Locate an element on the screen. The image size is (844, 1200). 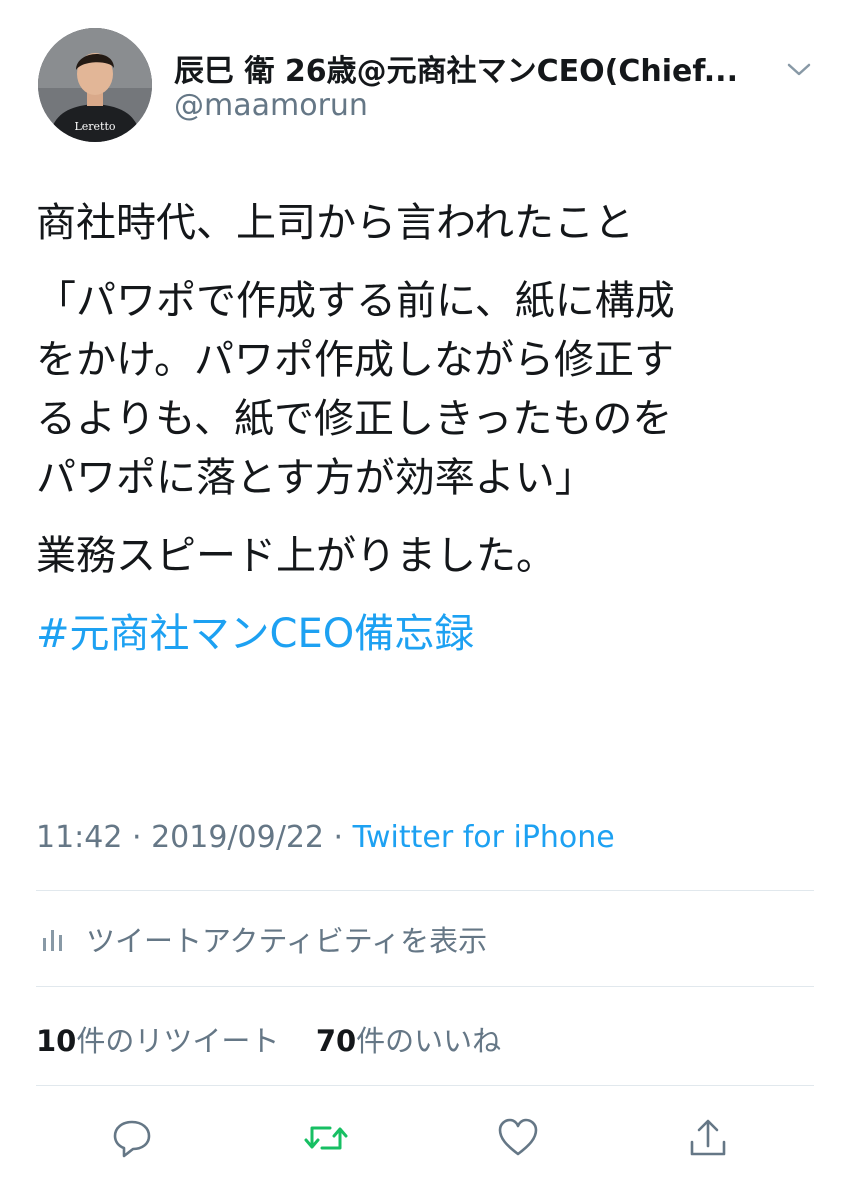
tweet-line: をかけ。パワポ作成しながら修正す is located at coordinates (355, 360).